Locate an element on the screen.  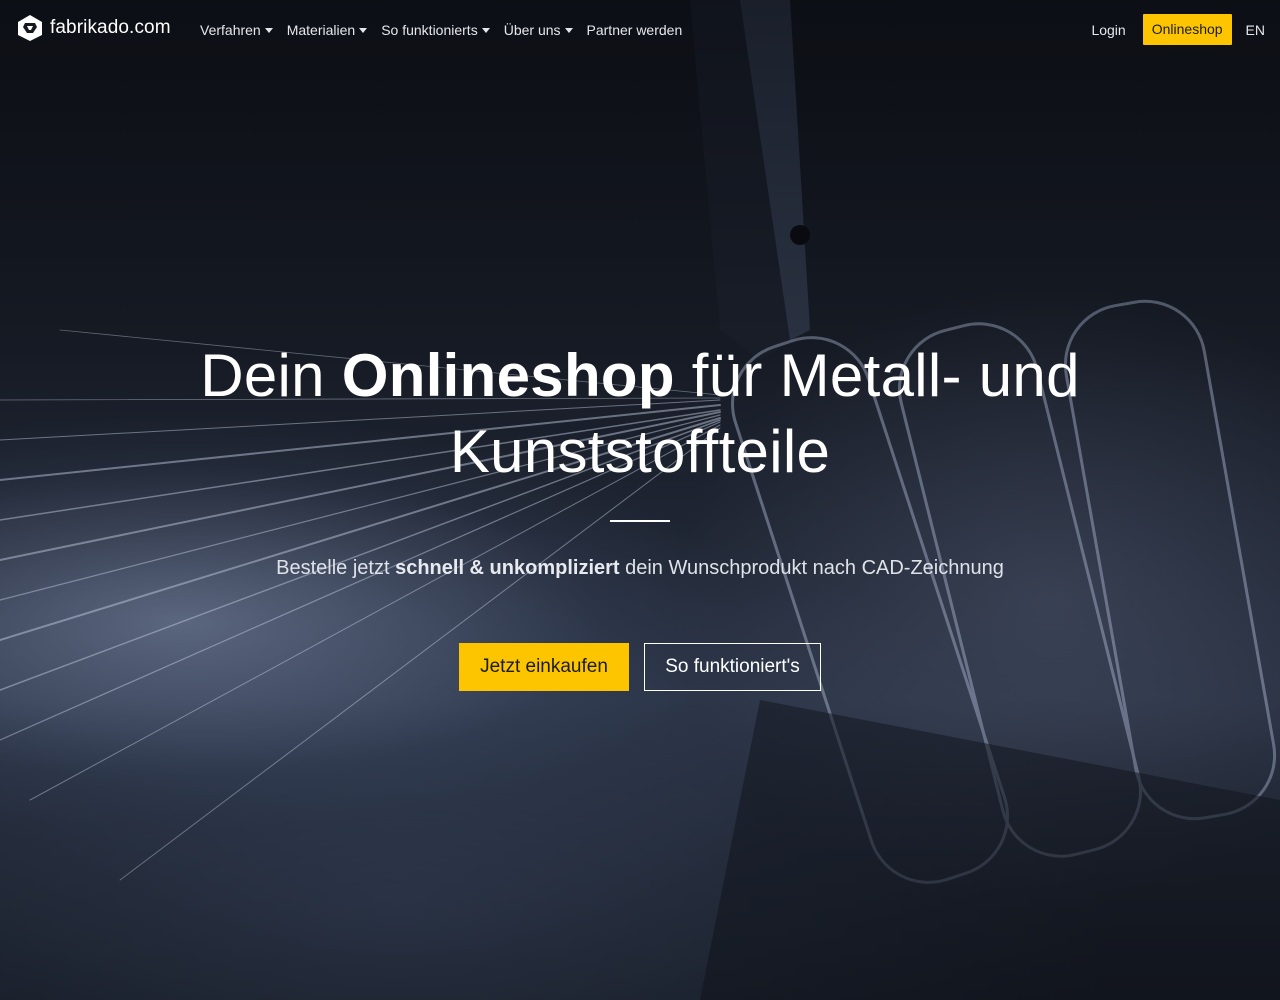
nav-item-label: Verfahren is located at coordinates (230, 30).